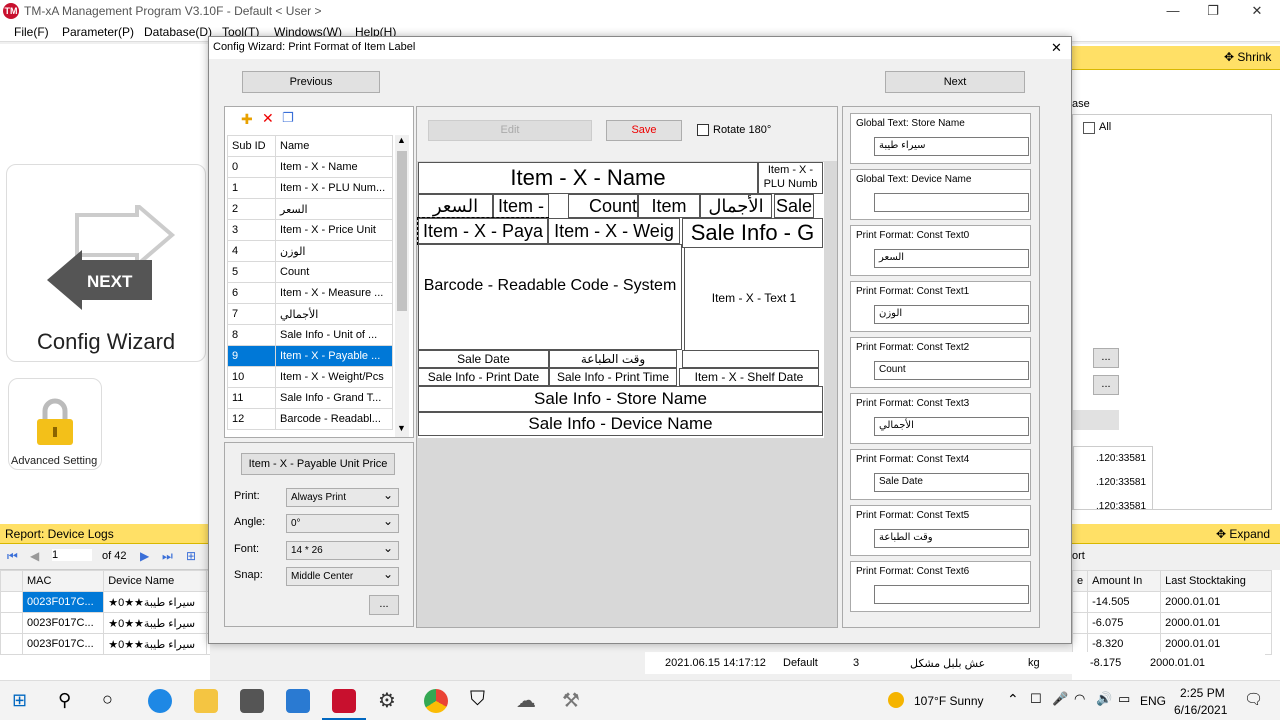 The height and width of the screenshot is (720, 1280). Describe the element at coordinates (178, 32) in the screenshot. I see `menu-database: Database(D)` at that location.